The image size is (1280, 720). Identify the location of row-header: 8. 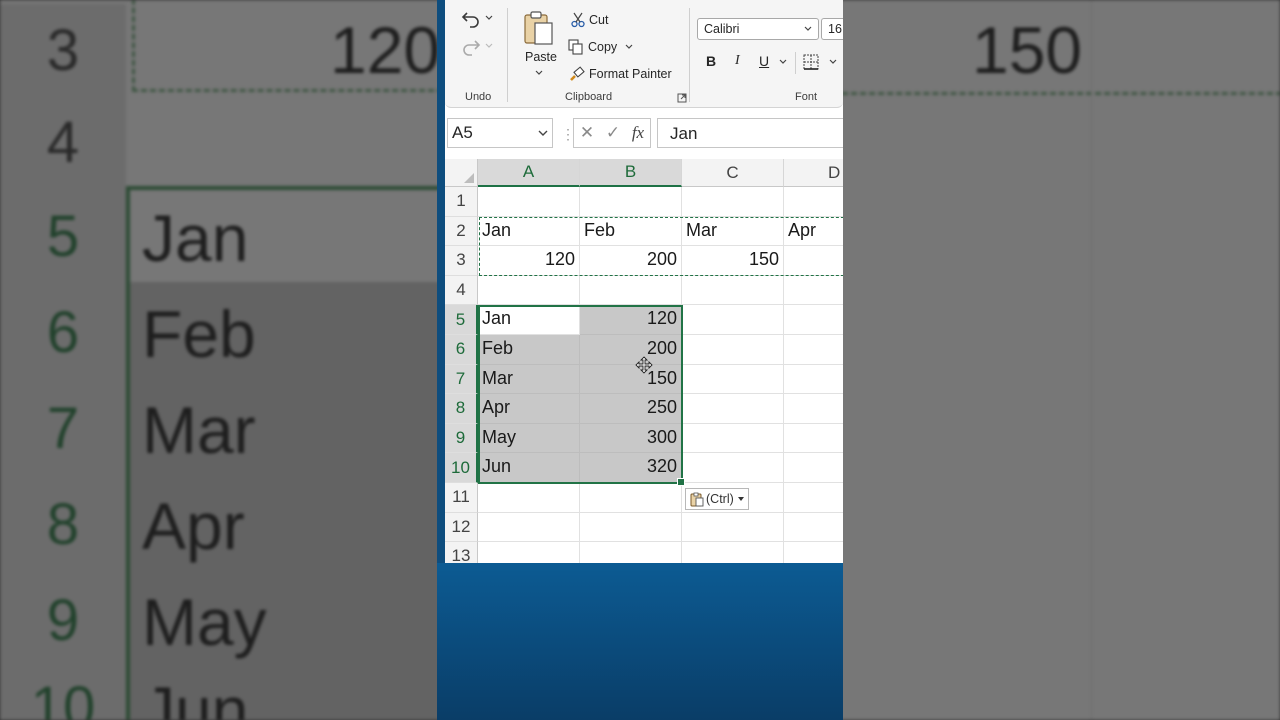
(461, 409).